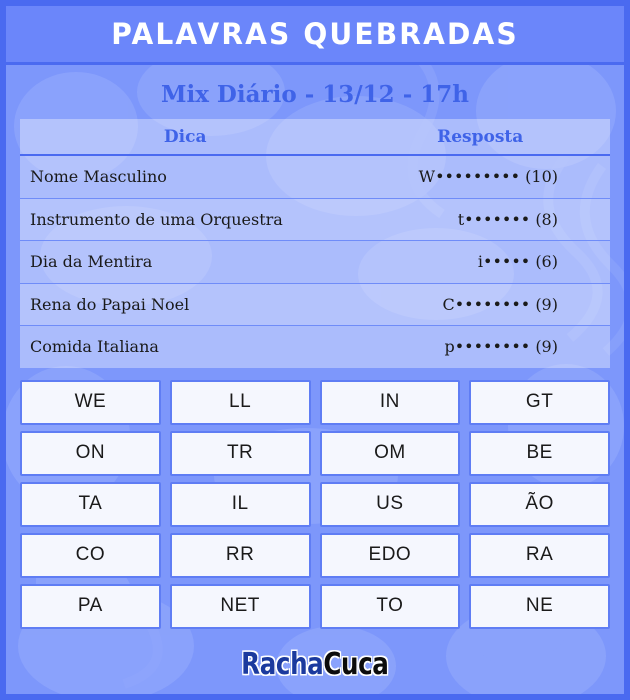  What do you see at coordinates (94, 347) in the screenshot?
I see `clue-text: Comida Italiana` at bounding box center [94, 347].